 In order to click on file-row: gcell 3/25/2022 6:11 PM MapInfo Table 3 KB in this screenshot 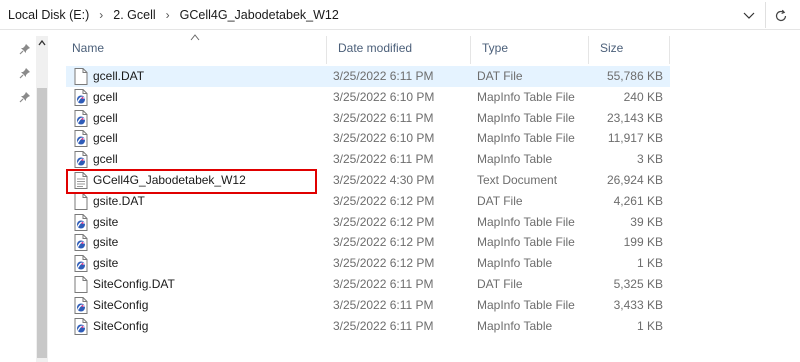, I will do `click(368, 159)`.